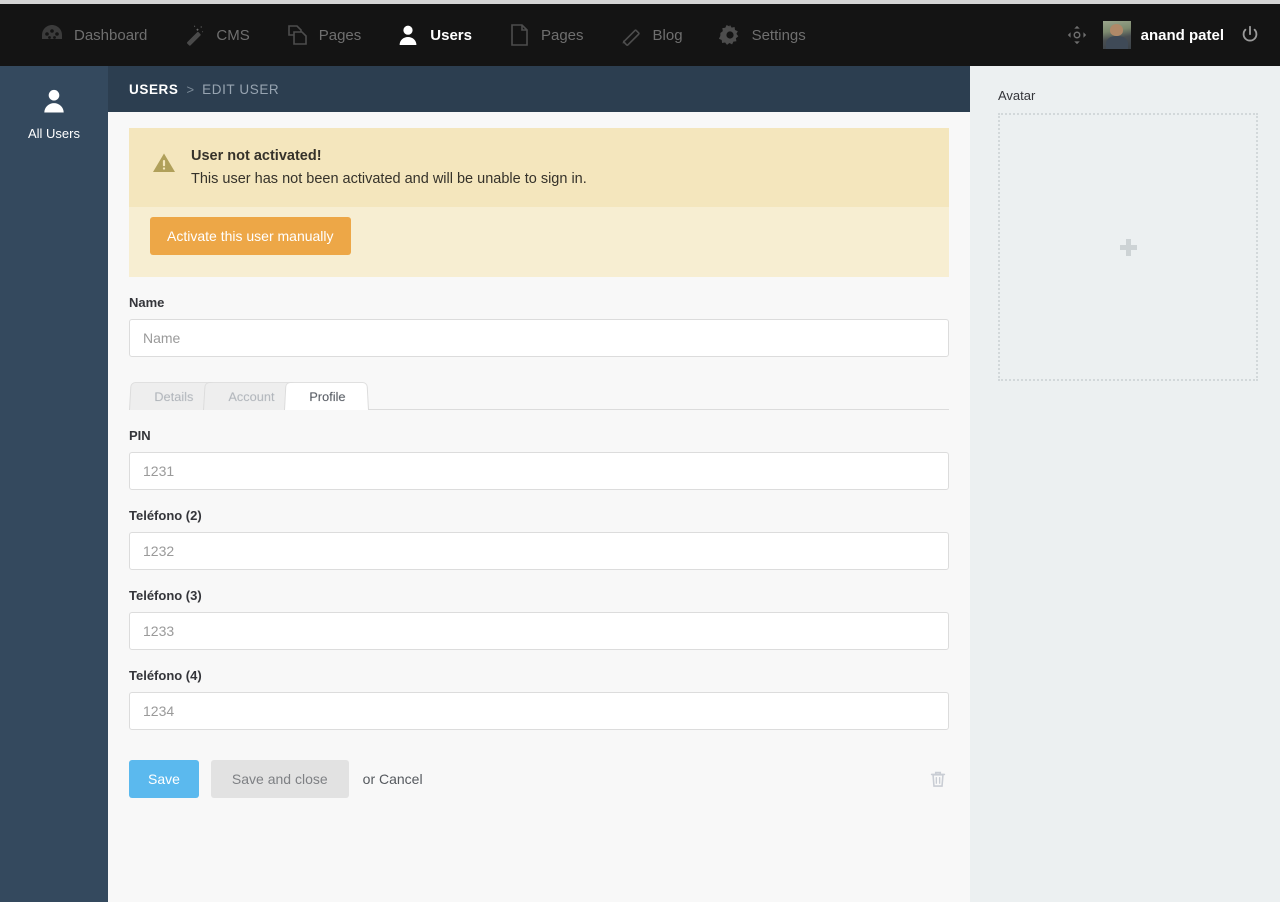 This screenshot has height=902, width=1280. Describe the element at coordinates (233, 35) in the screenshot. I see `nav-item-label: CMS` at that location.